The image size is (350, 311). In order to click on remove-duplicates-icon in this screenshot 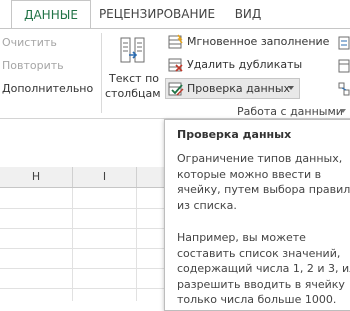, I will do `click(176, 67)`.